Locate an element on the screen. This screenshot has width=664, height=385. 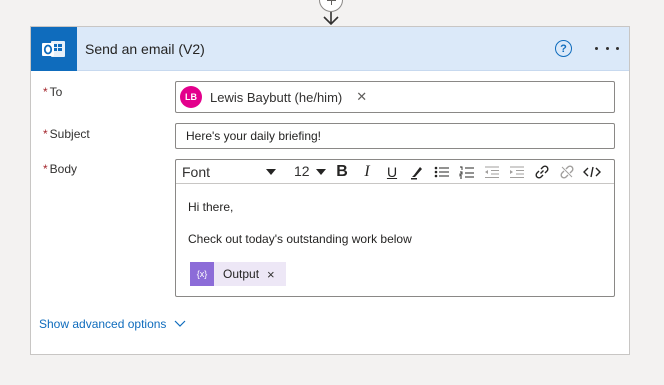
code-view-icon is located at coordinates (592, 172).